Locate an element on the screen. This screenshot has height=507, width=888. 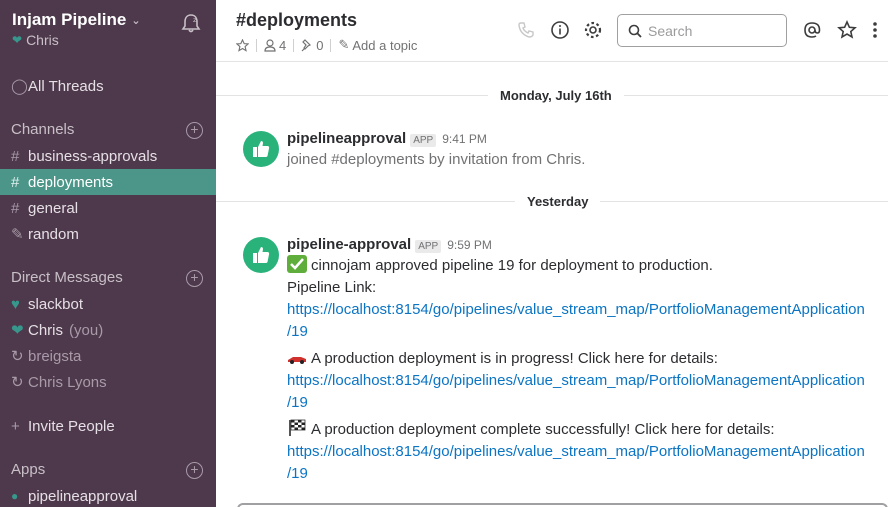
message-input is located at coordinates (562, 505).